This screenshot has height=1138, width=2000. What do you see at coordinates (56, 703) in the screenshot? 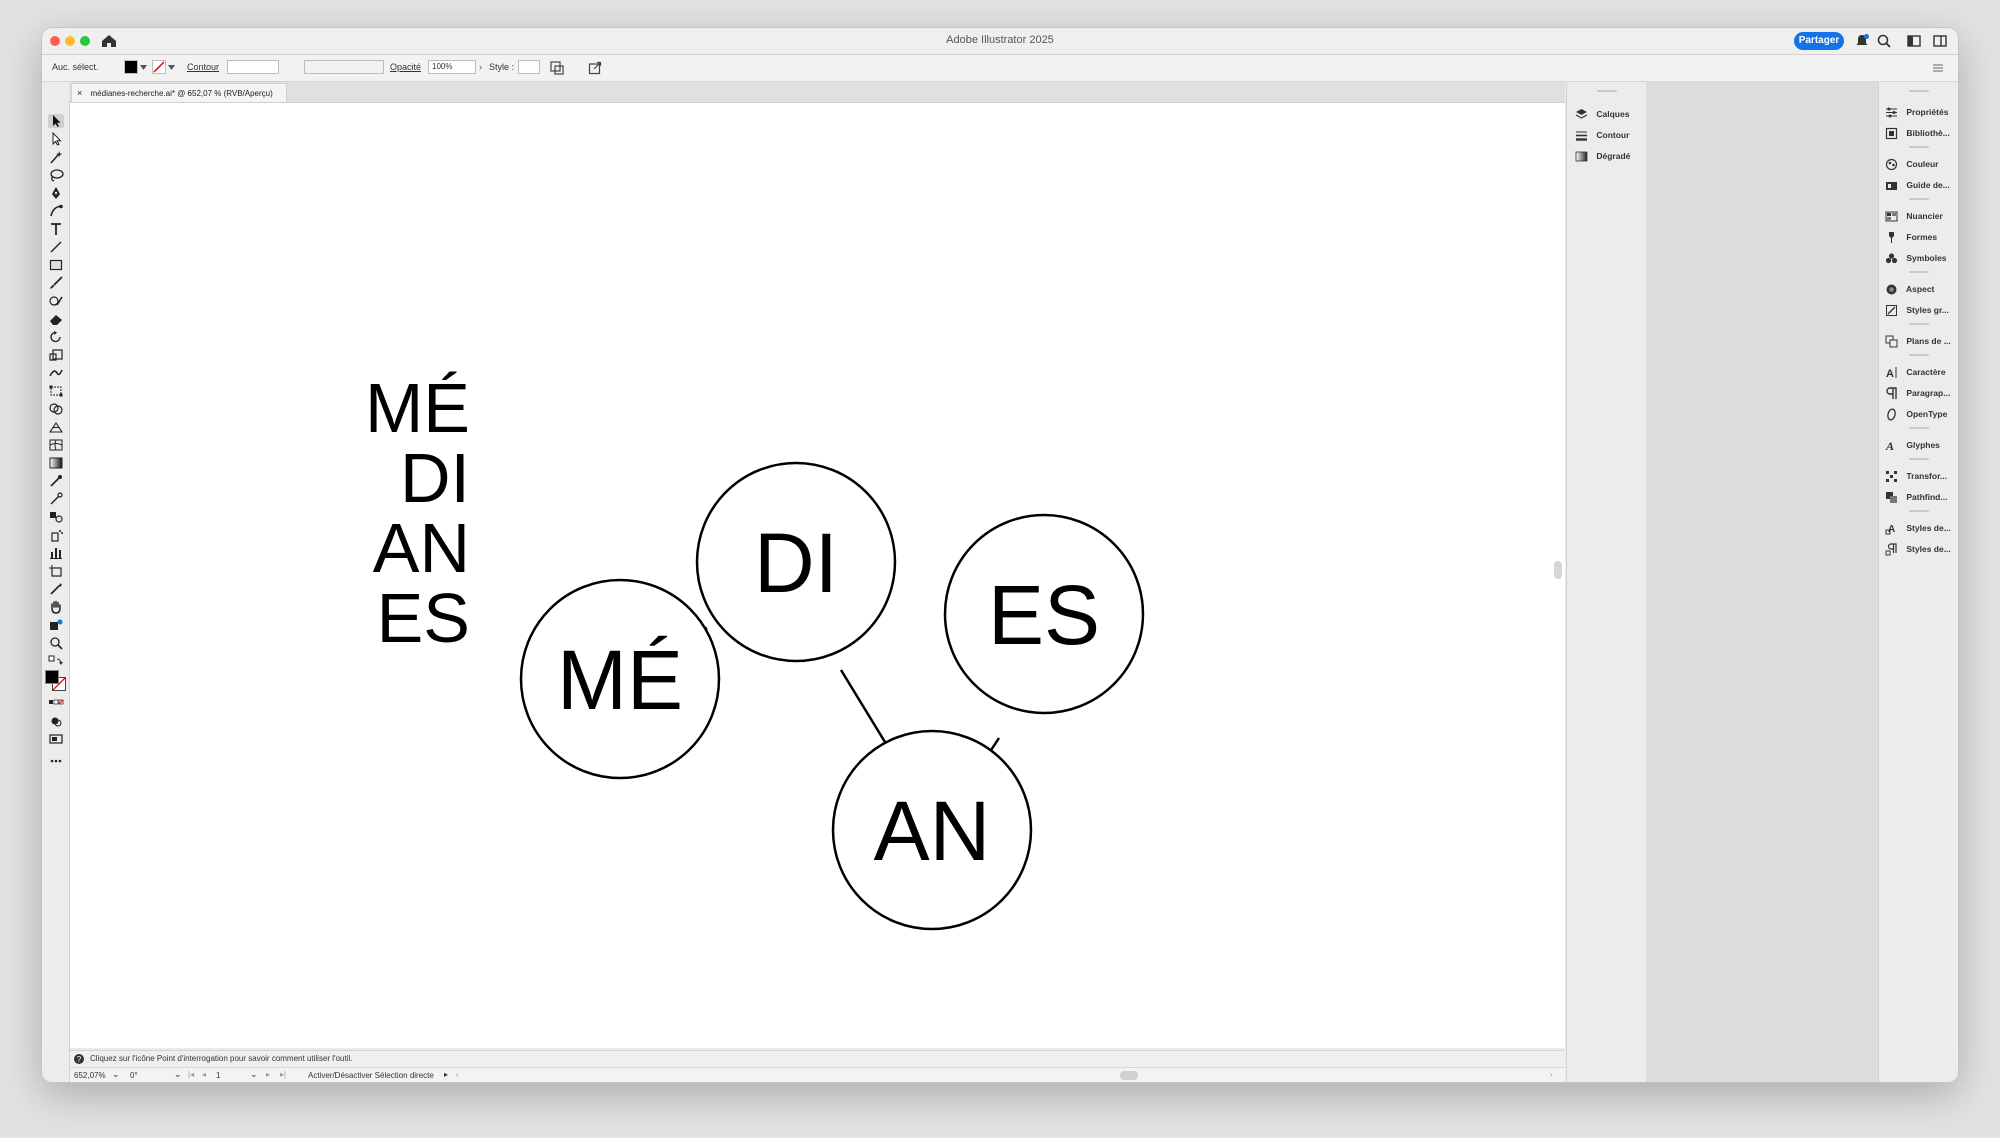
I see `color-mode-icon` at bounding box center [56, 703].